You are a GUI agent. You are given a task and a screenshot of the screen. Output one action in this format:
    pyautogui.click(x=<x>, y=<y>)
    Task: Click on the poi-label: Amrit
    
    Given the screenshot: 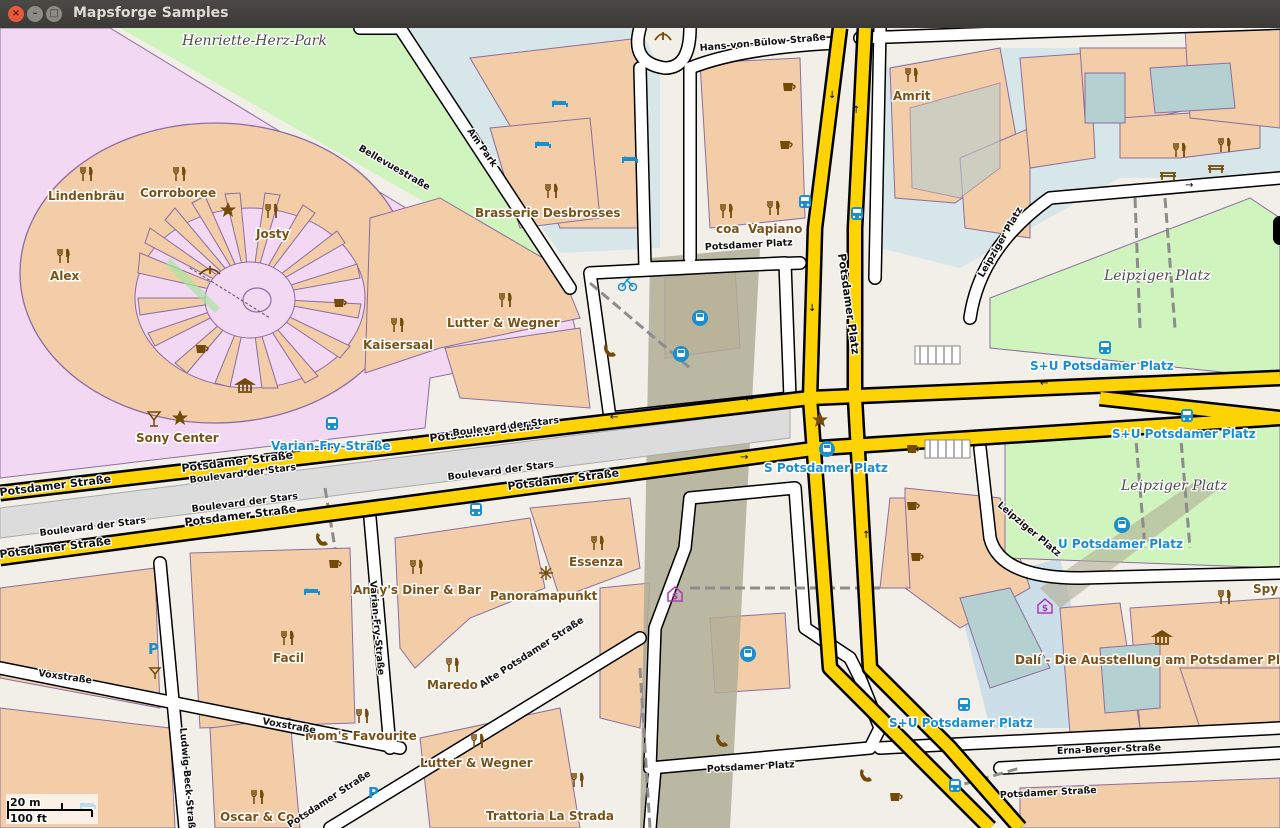 What is the action you would take?
    pyautogui.click(x=912, y=96)
    